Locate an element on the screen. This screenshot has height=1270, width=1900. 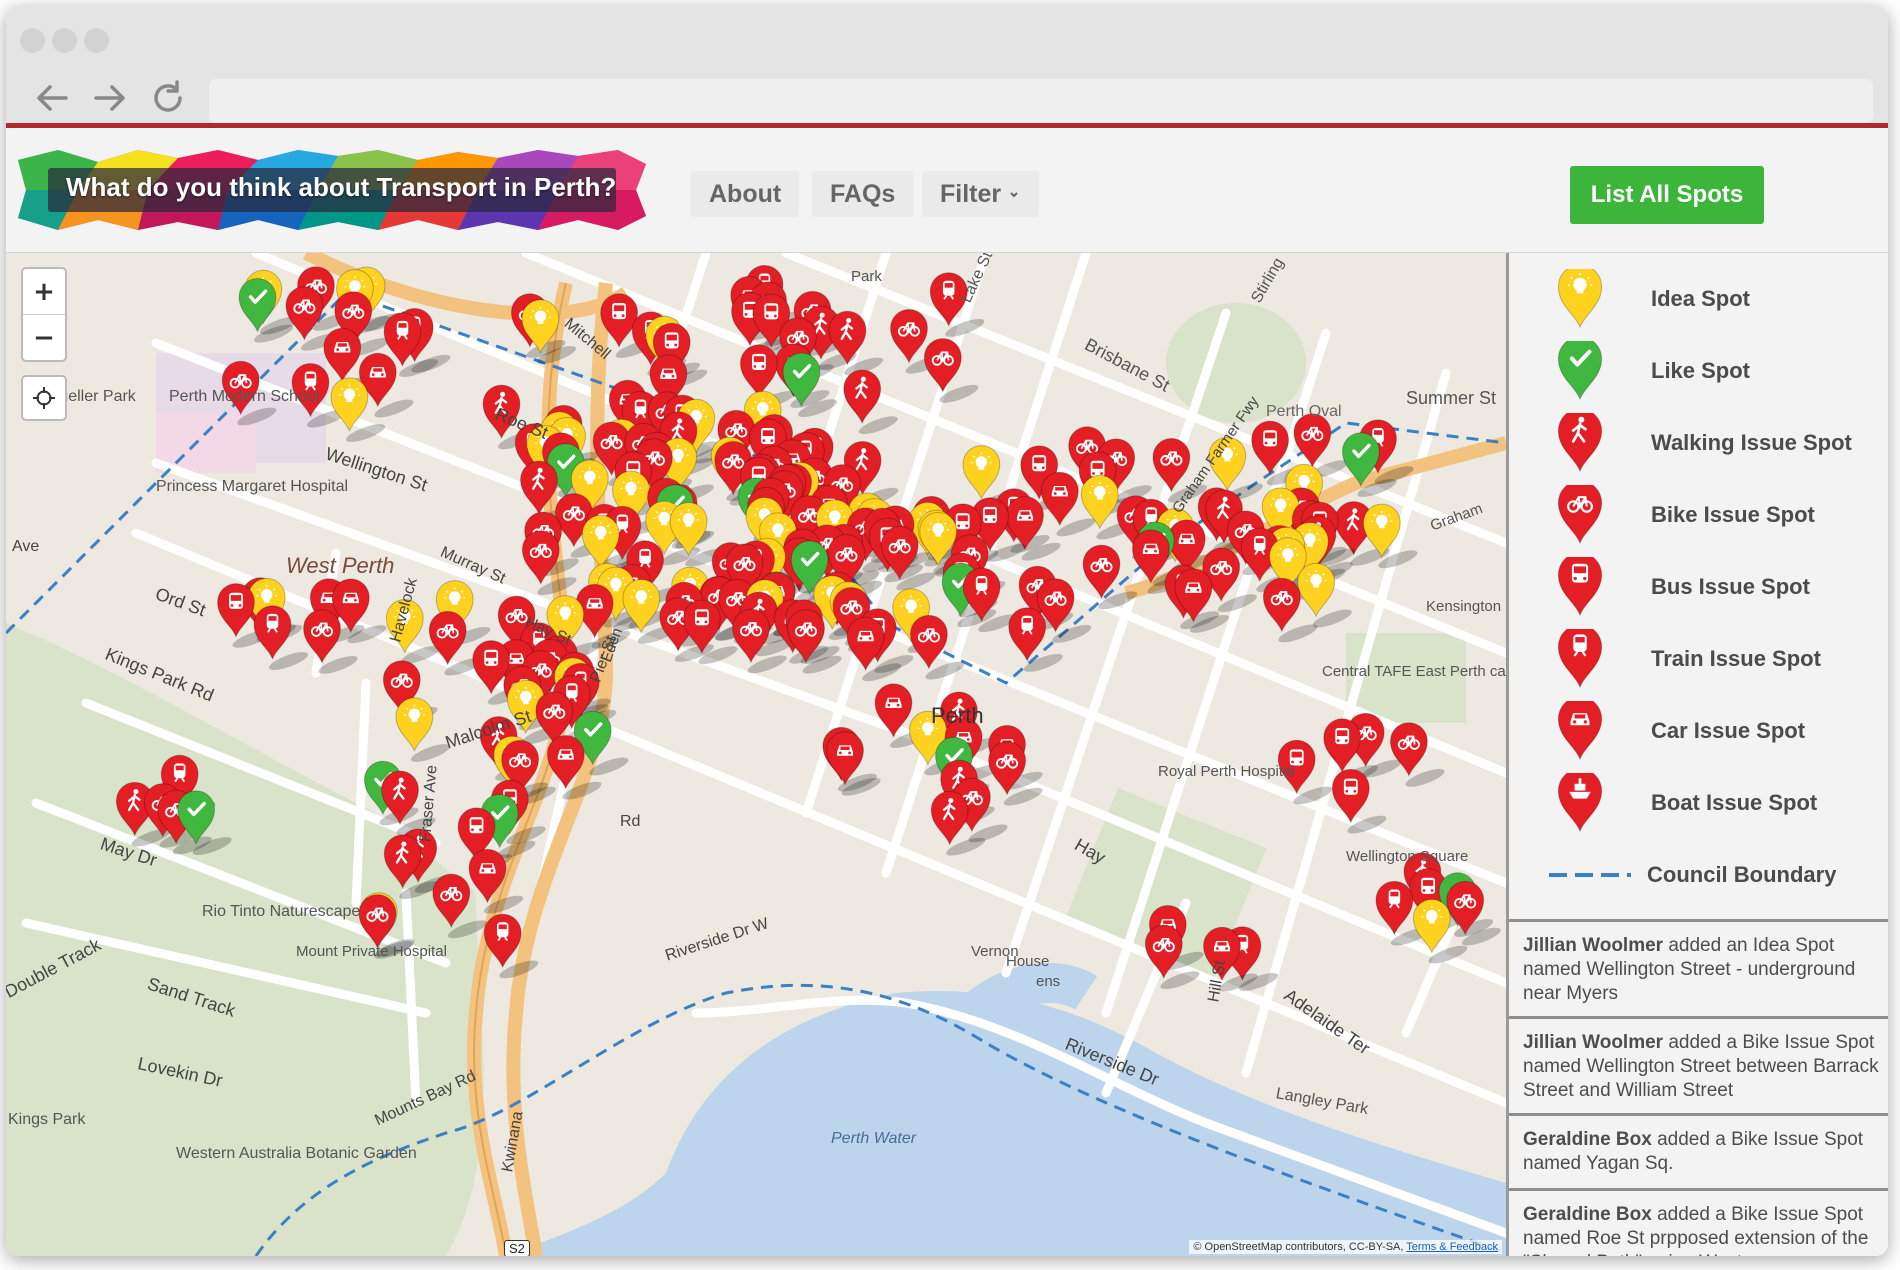
nav-about: About is located at coordinates (745, 194).